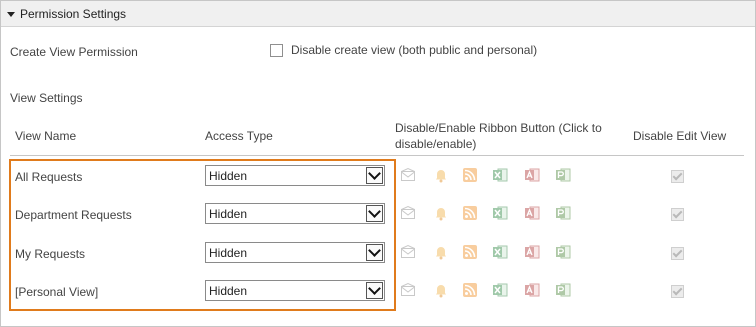 This screenshot has width=756, height=327. I want to click on view-row: [Personal View] Hidden, so click(378, 292).